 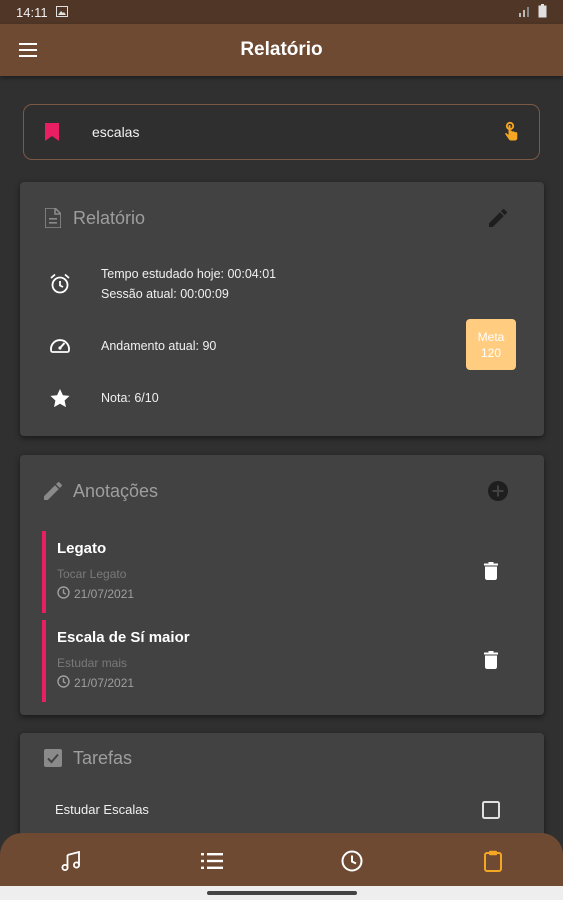 What do you see at coordinates (491, 352) in the screenshot?
I see `goal-value: 120` at bounding box center [491, 352].